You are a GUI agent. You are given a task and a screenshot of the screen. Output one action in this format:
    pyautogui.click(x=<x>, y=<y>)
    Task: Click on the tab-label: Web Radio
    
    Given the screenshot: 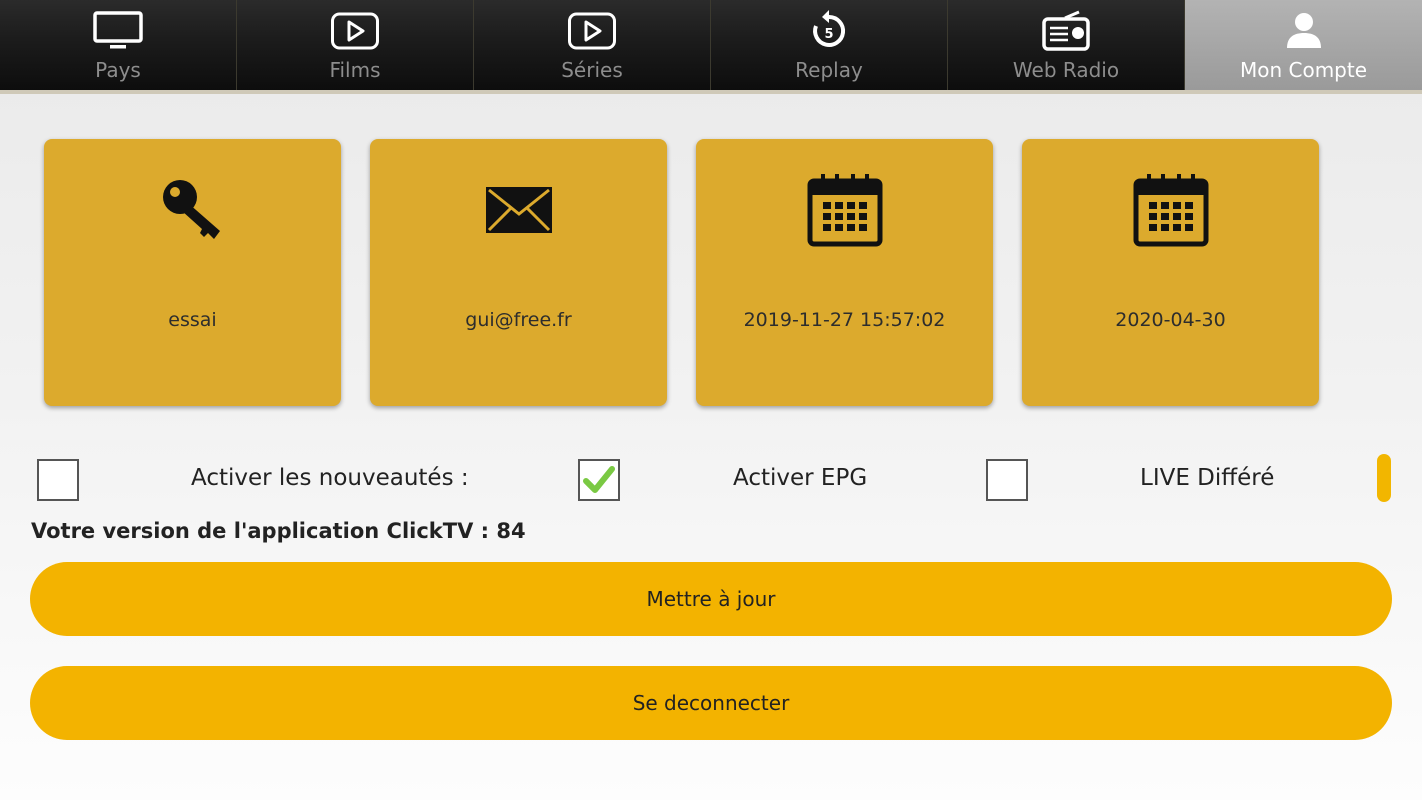 What is the action you would take?
    pyautogui.click(x=1066, y=70)
    